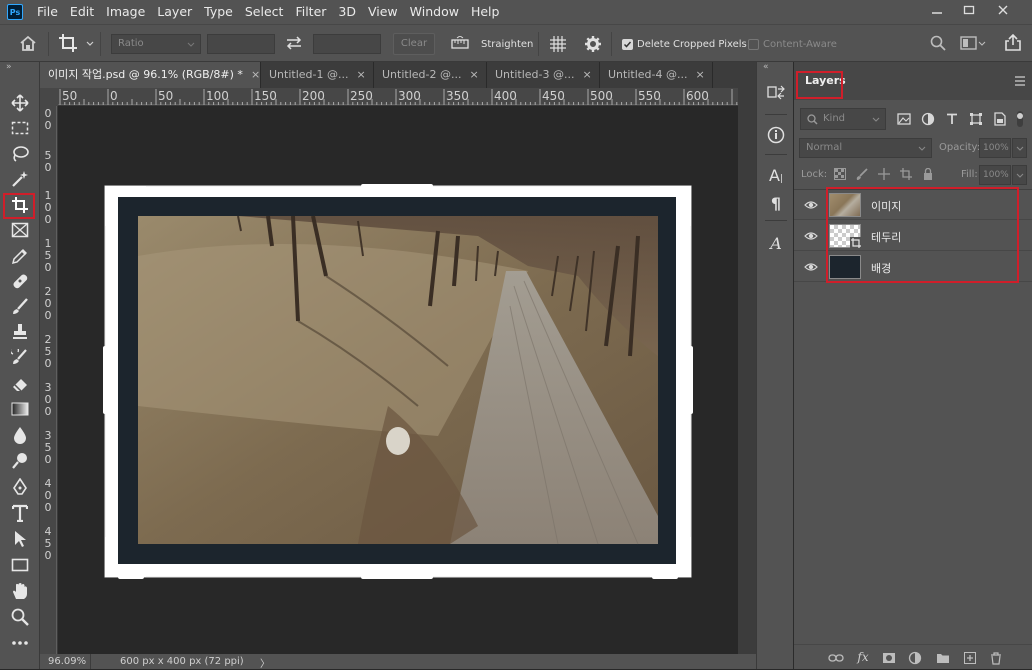  Describe the element at coordinates (156, 44) in the screenshot. I see `ratio-select: Ratio` at that location.